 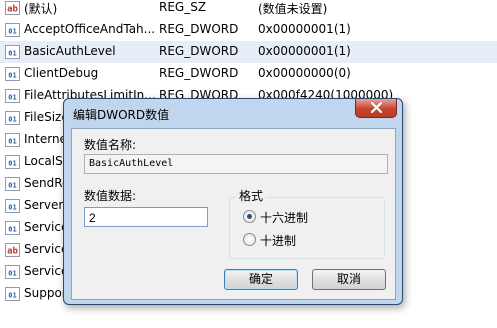 I want to click on registry-row: ab (默认) REG_SZ (数值未设置), so click(x=248, y=9).